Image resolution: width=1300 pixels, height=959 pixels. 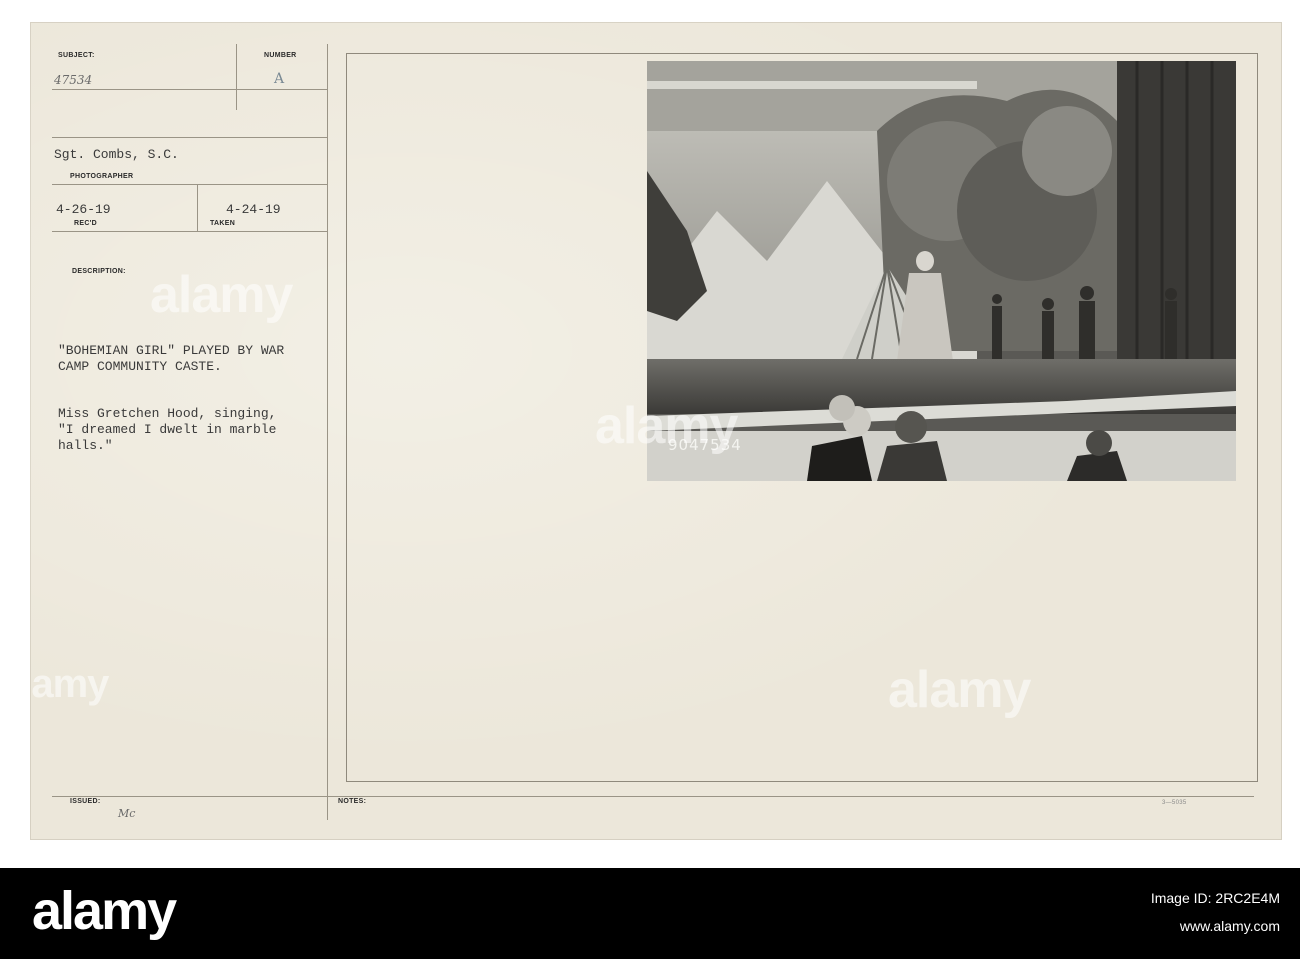 I want to click on divider-subject-number, so click(x=236, y=77).